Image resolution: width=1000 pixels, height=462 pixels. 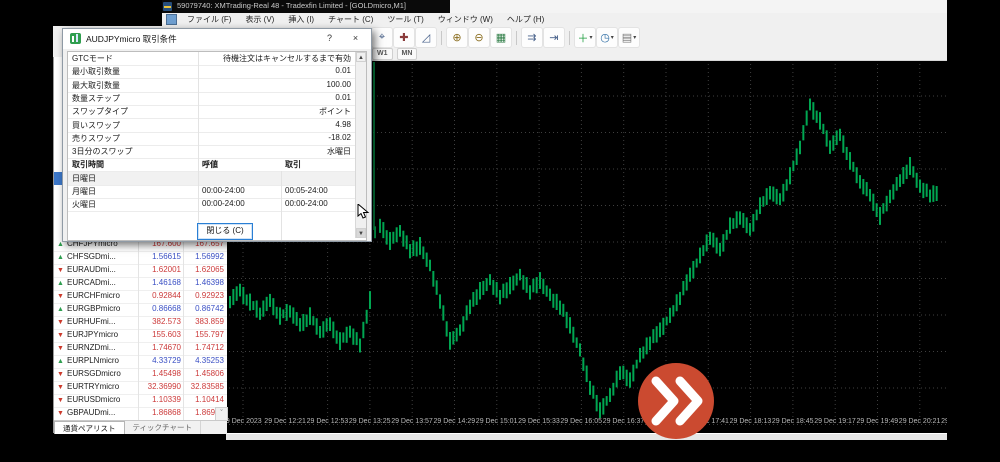 I want to click on spec-row: 売りスワップ -18.02, so click(x=211, y=139).